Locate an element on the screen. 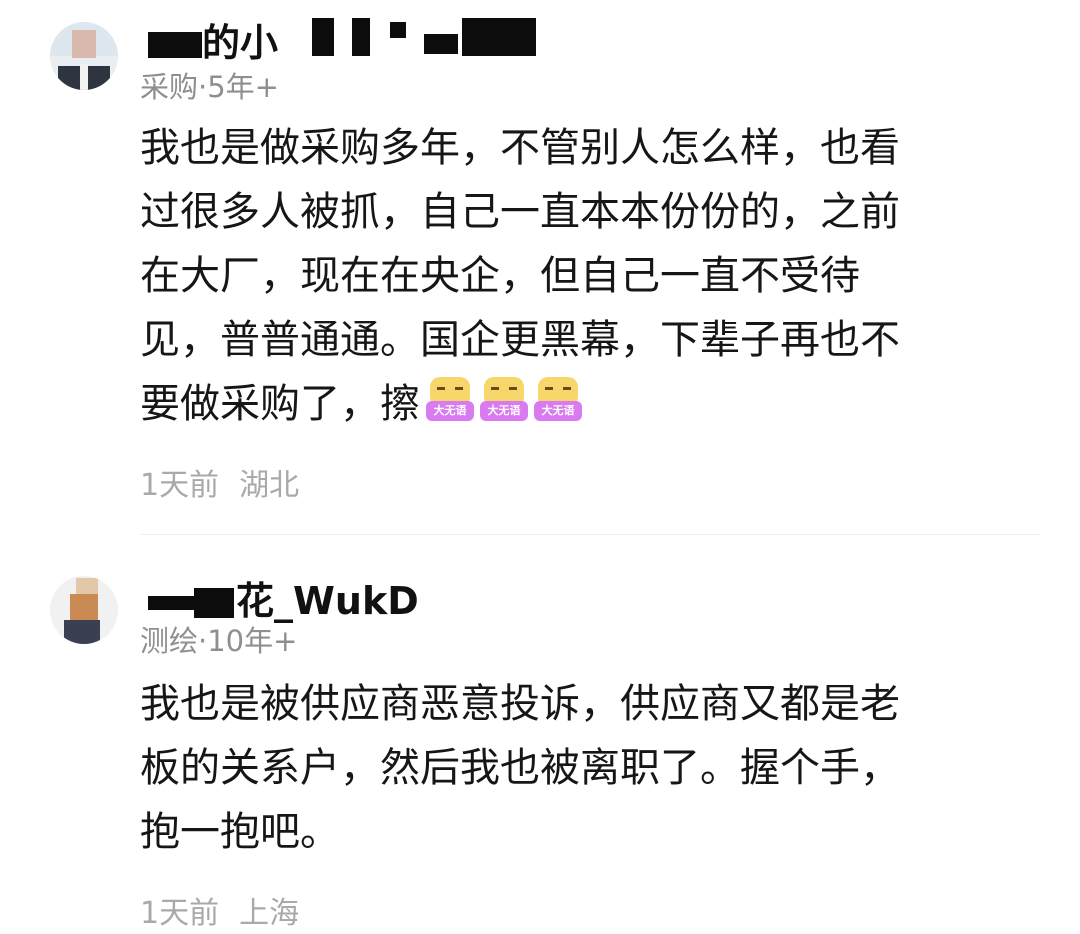 Image resolution: width=1080 pixels, height=934 pixels. username: 的小 is located at coordinates (213, 39).